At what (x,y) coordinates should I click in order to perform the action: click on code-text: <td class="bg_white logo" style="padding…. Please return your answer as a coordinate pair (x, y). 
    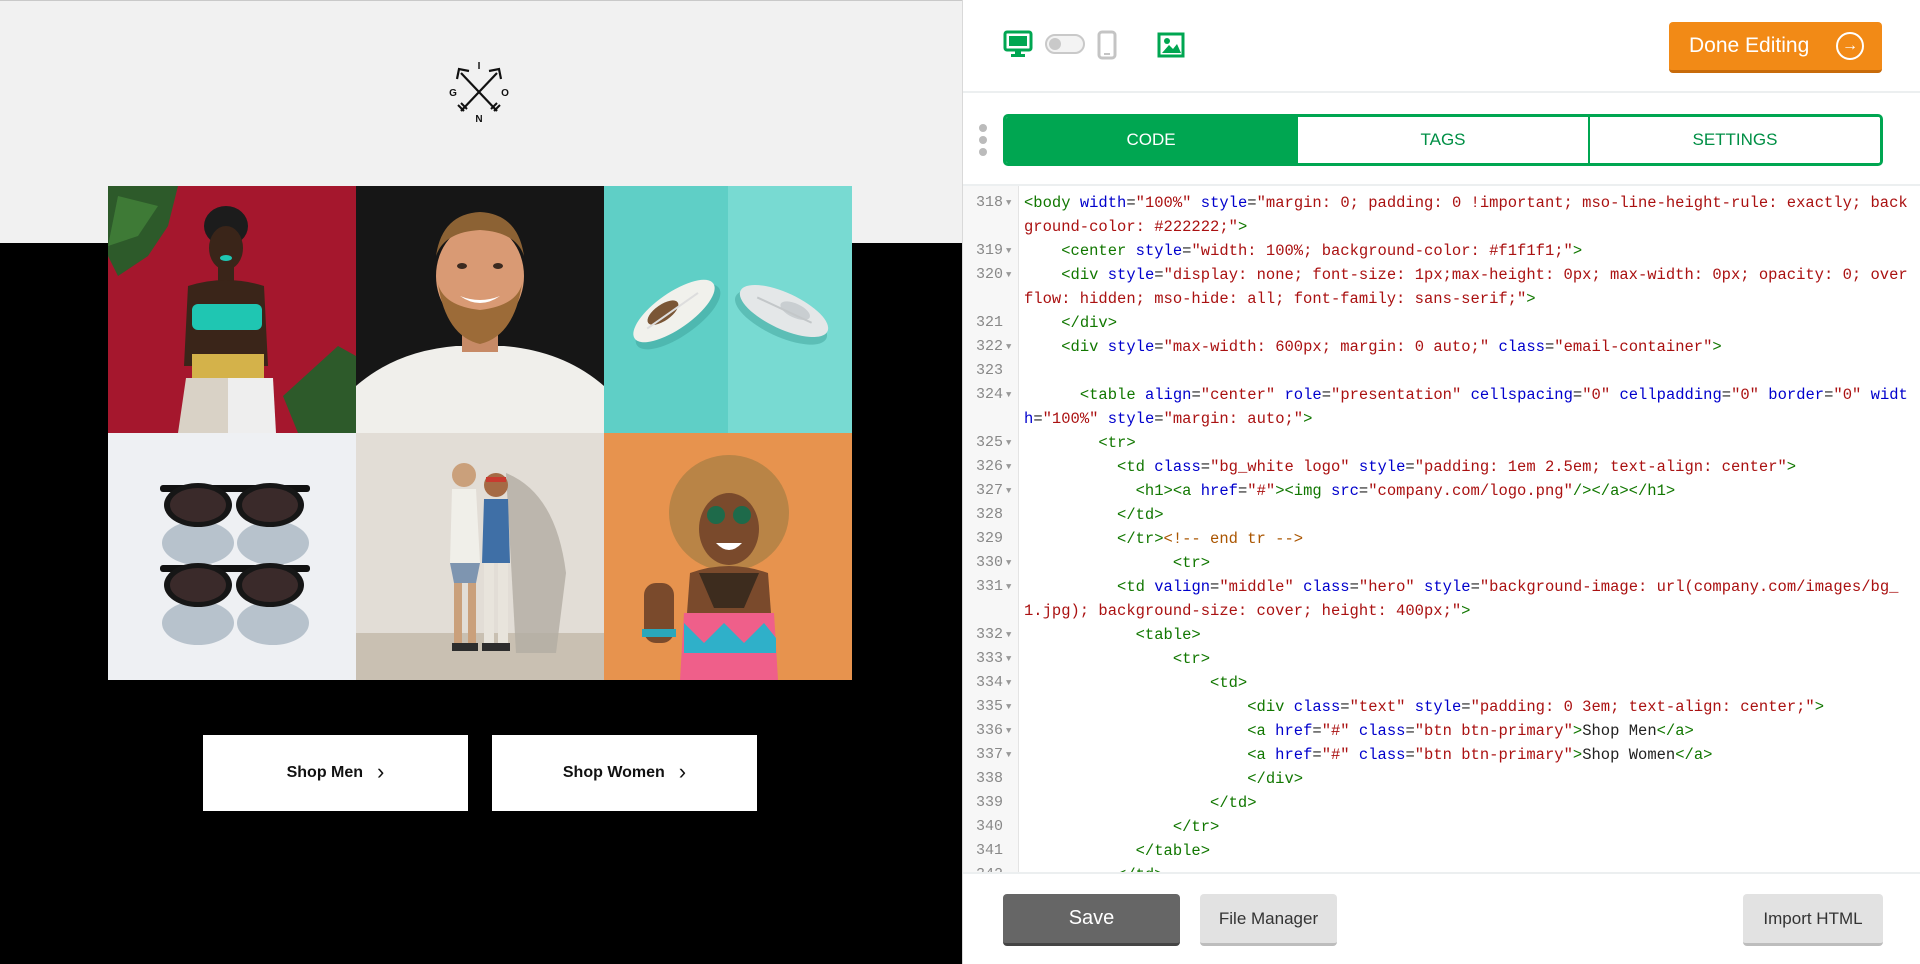
    Looking at the image, I should click on (1457, 467).